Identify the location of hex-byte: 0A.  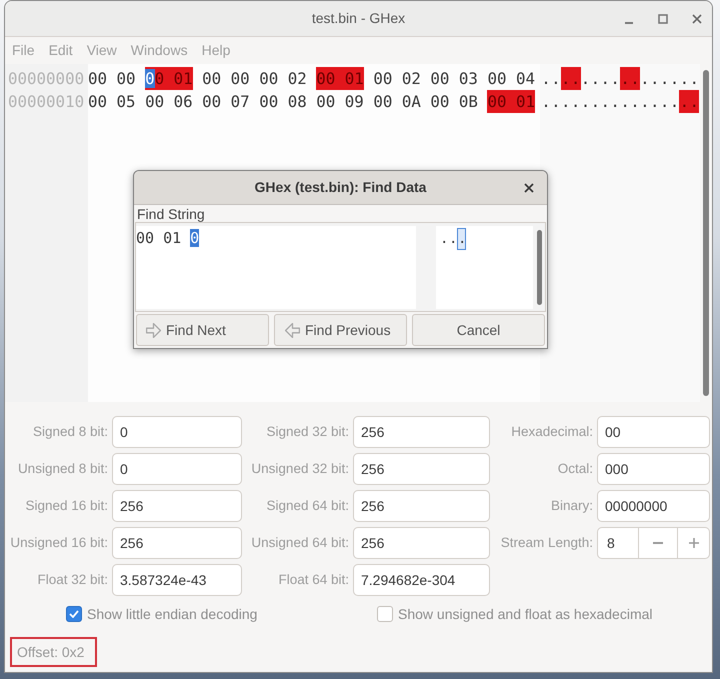
(411, 101).